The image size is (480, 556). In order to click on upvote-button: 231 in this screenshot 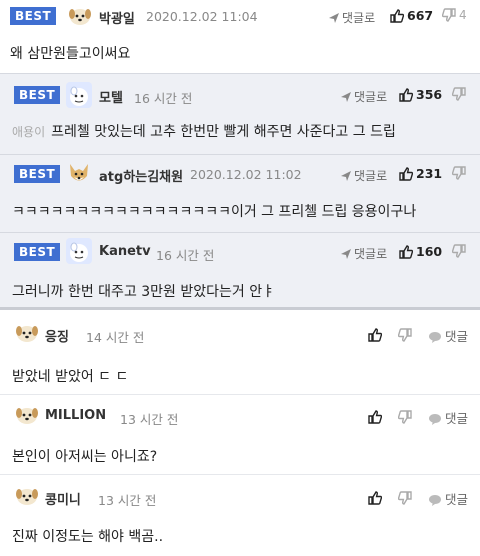, I will do `click(420, 173)`.